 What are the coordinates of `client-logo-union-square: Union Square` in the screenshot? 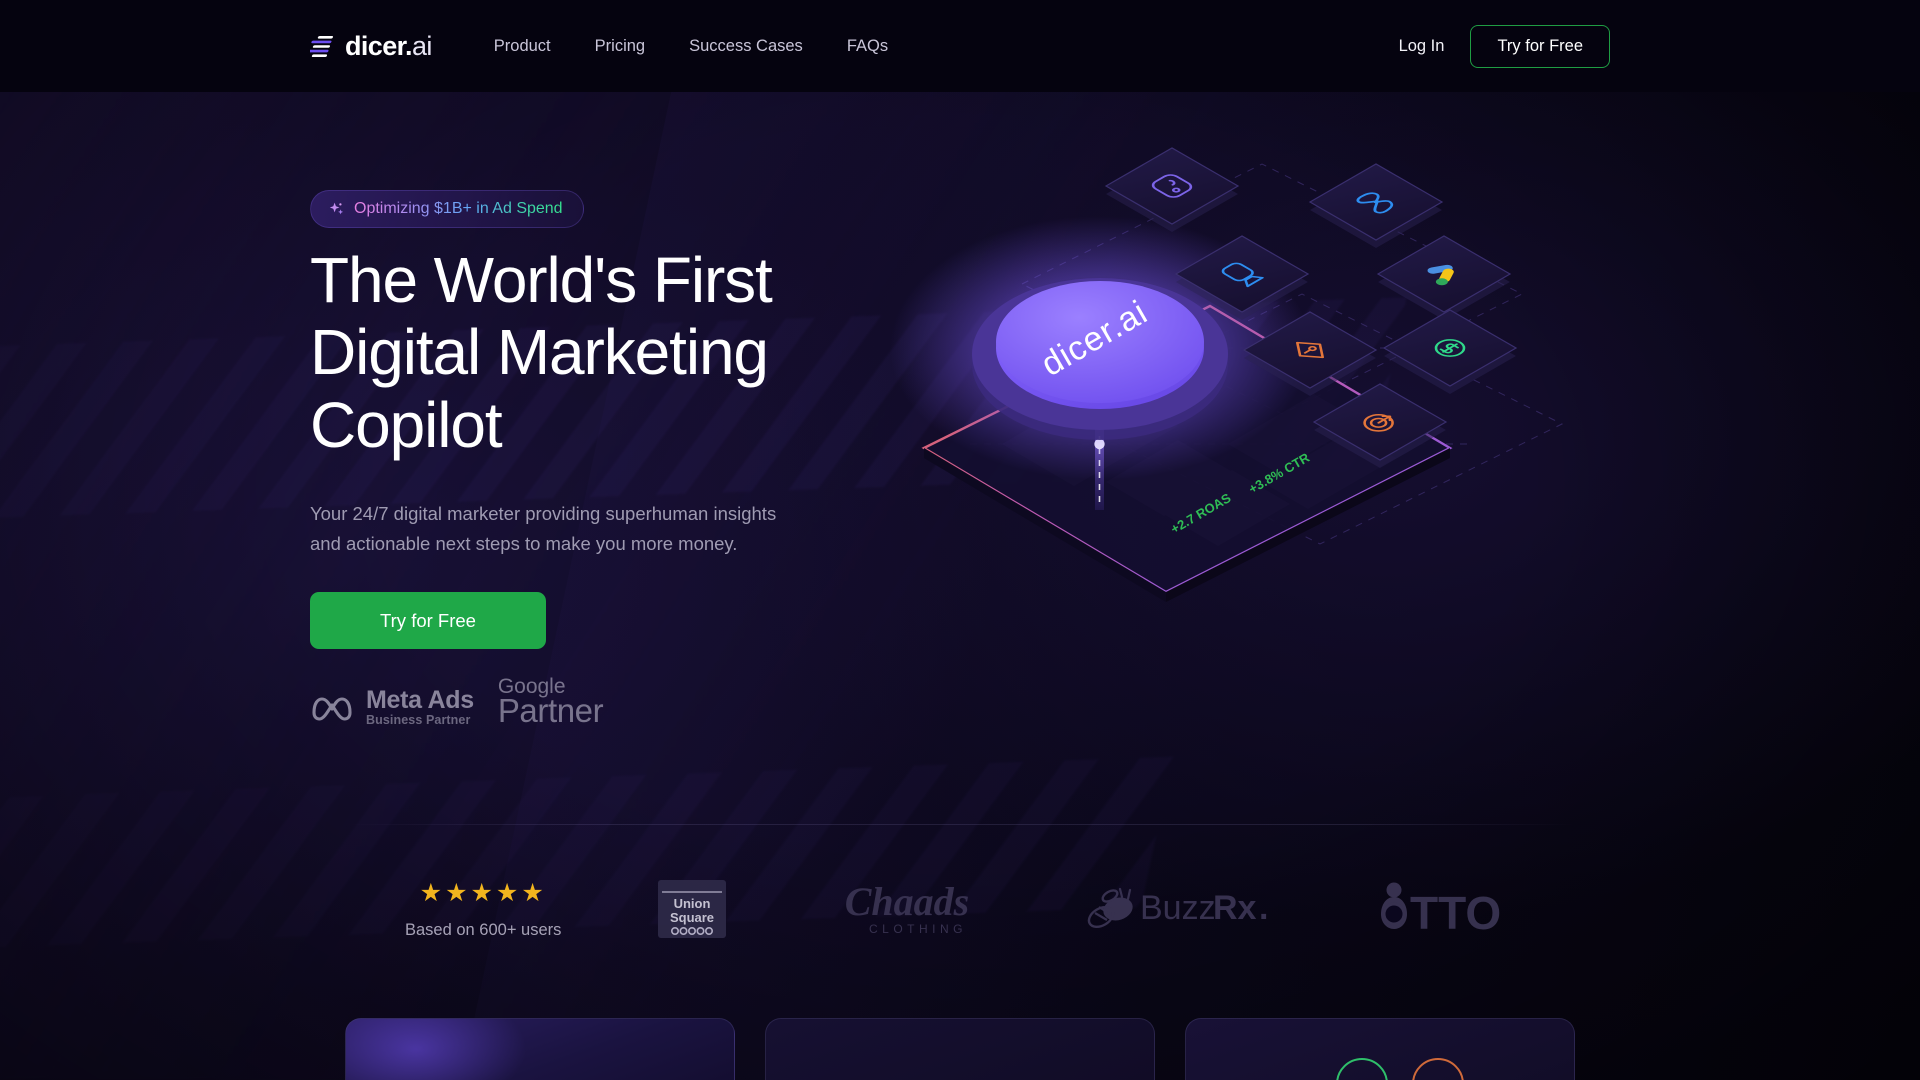 It's located at (692, 910).